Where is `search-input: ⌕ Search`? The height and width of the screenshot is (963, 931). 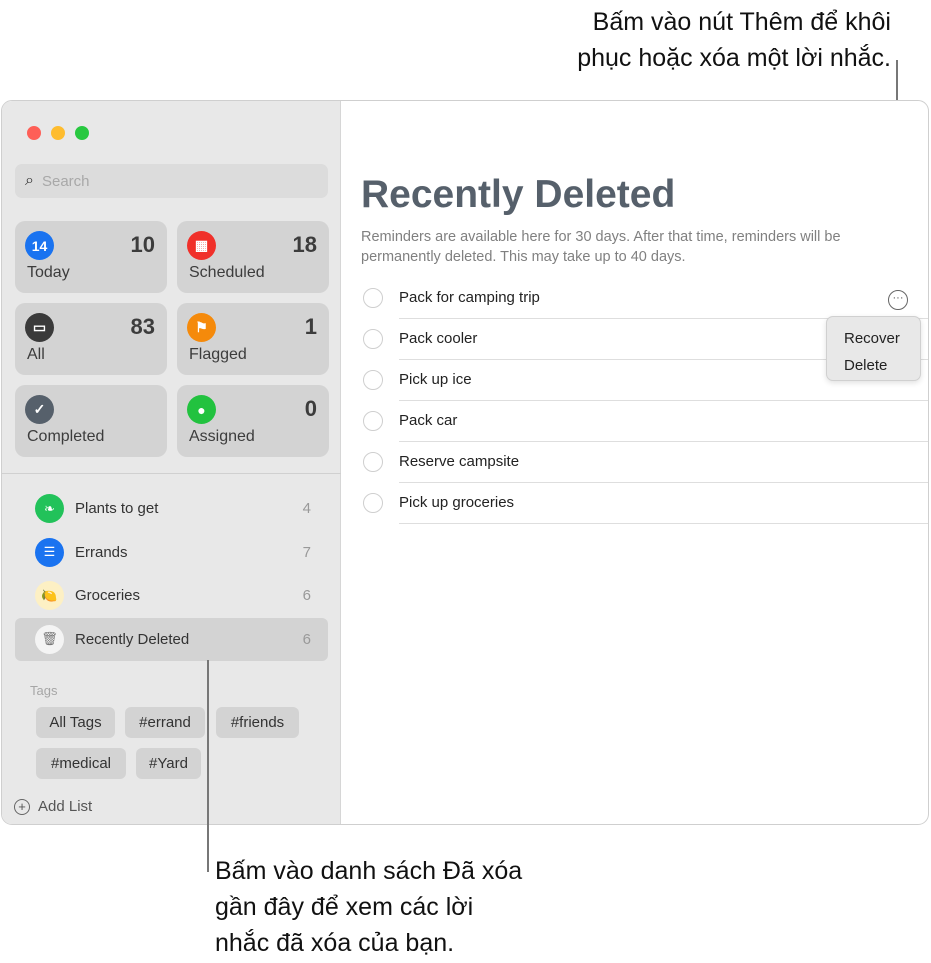
search-input: ⌕ Search is located at coordinates (171, 181).